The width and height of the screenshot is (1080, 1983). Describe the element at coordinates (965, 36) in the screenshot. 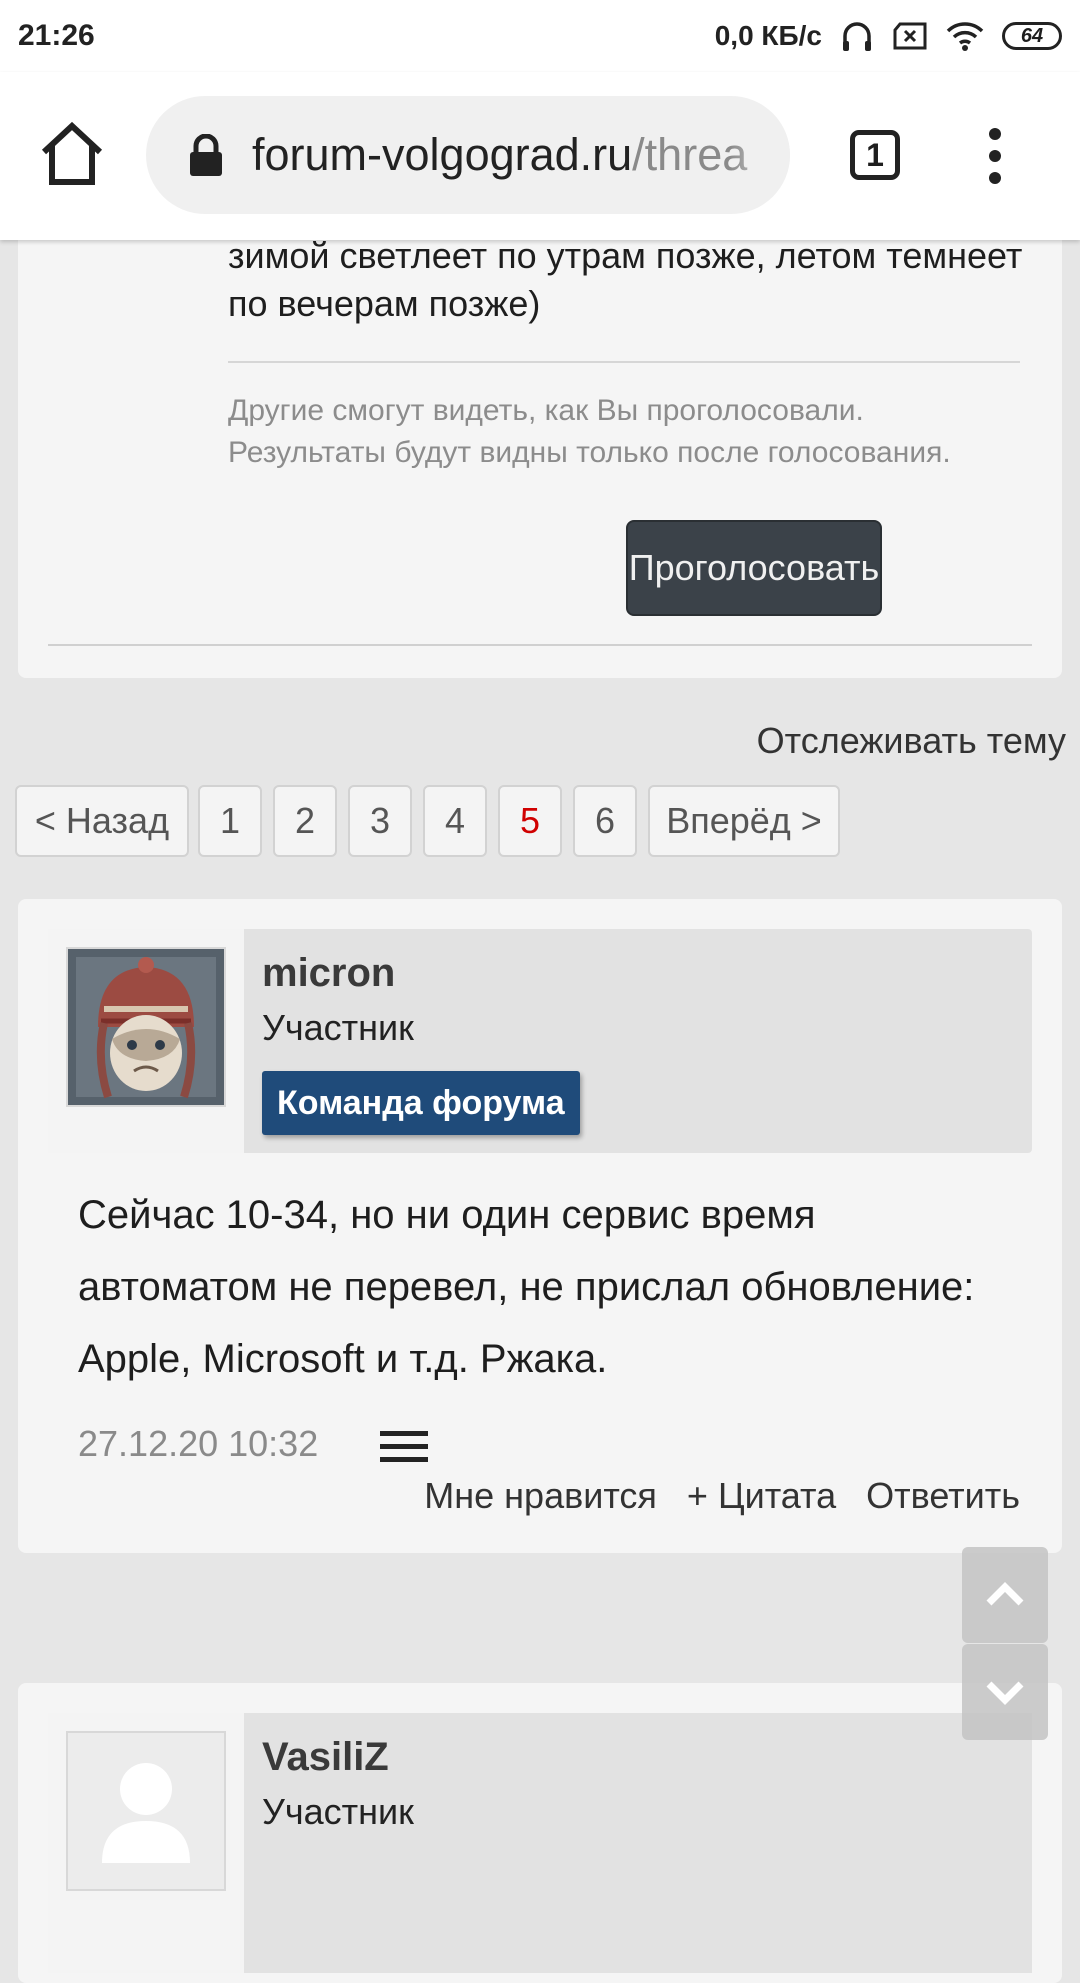

I see `wifi-icon` at that location.